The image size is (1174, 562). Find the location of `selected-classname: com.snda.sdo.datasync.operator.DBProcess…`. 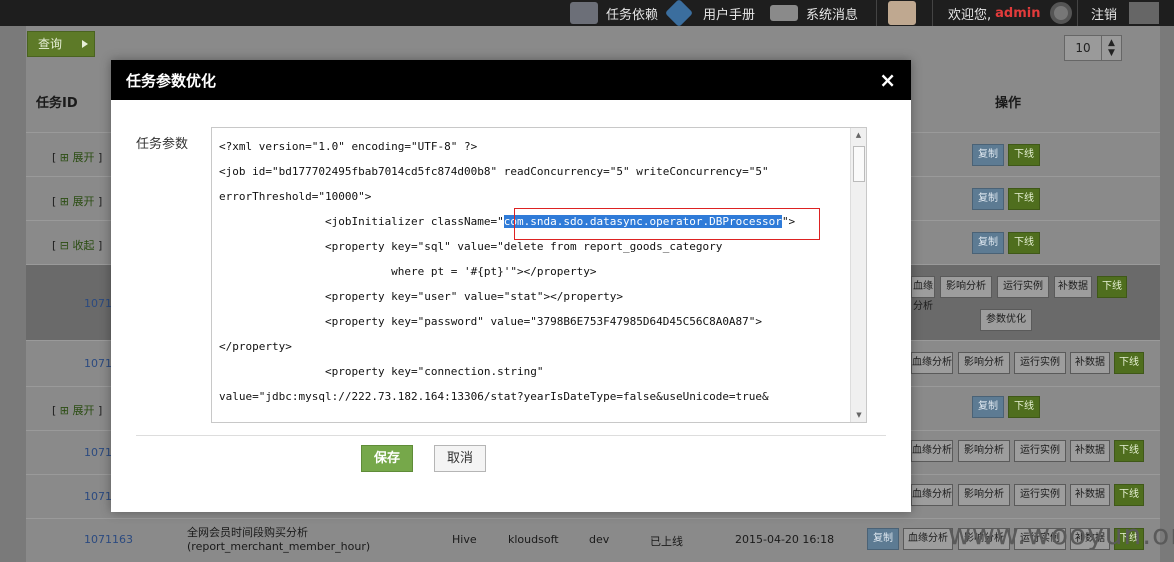

selected-classname: com.snda.sdo.datasync.operator.DBProcess… is located at coordinates (642, 221).